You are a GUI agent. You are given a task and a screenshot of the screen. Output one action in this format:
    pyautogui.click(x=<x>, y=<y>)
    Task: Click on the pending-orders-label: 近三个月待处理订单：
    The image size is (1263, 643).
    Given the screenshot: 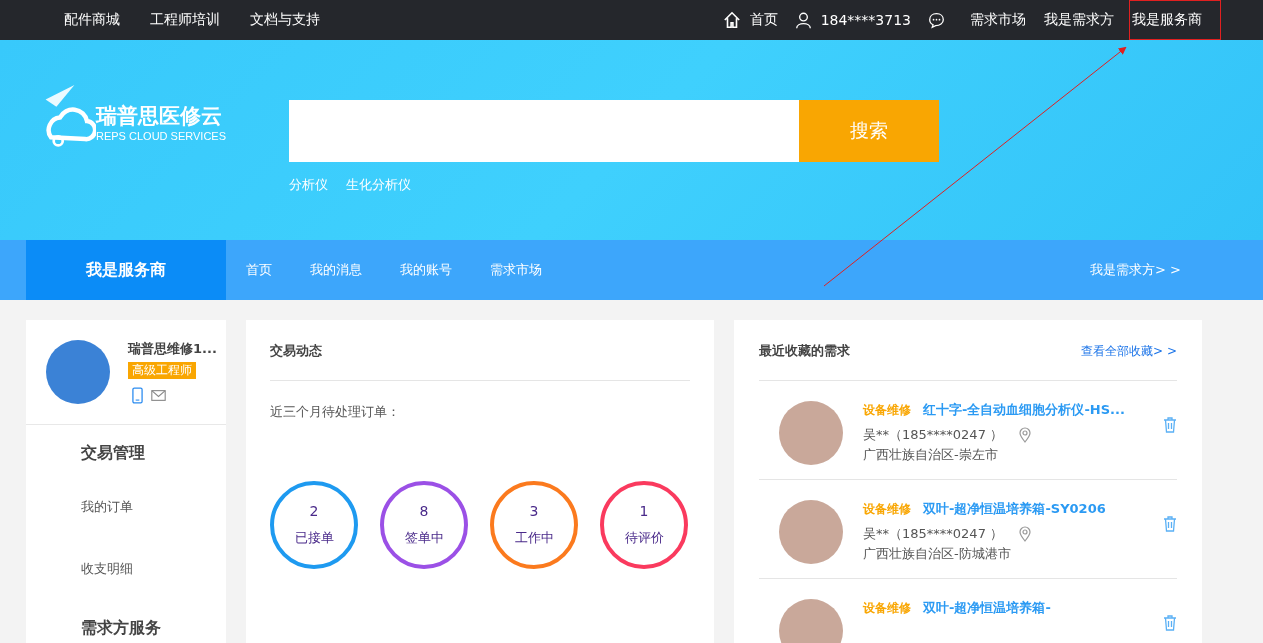 What is the action you would take?
    pyautogui.click(x=335, y=412)
    